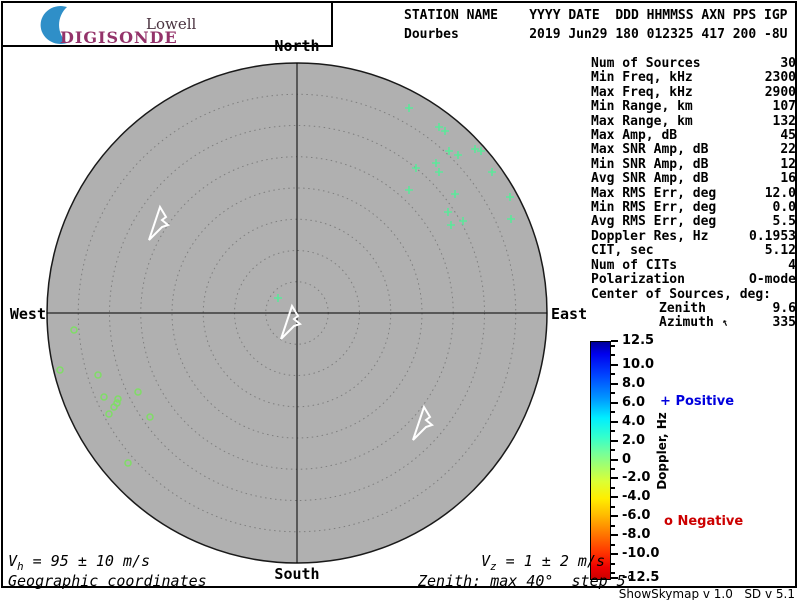  I want to click on stat-row: Min Range, km 107, so click(693, 106).